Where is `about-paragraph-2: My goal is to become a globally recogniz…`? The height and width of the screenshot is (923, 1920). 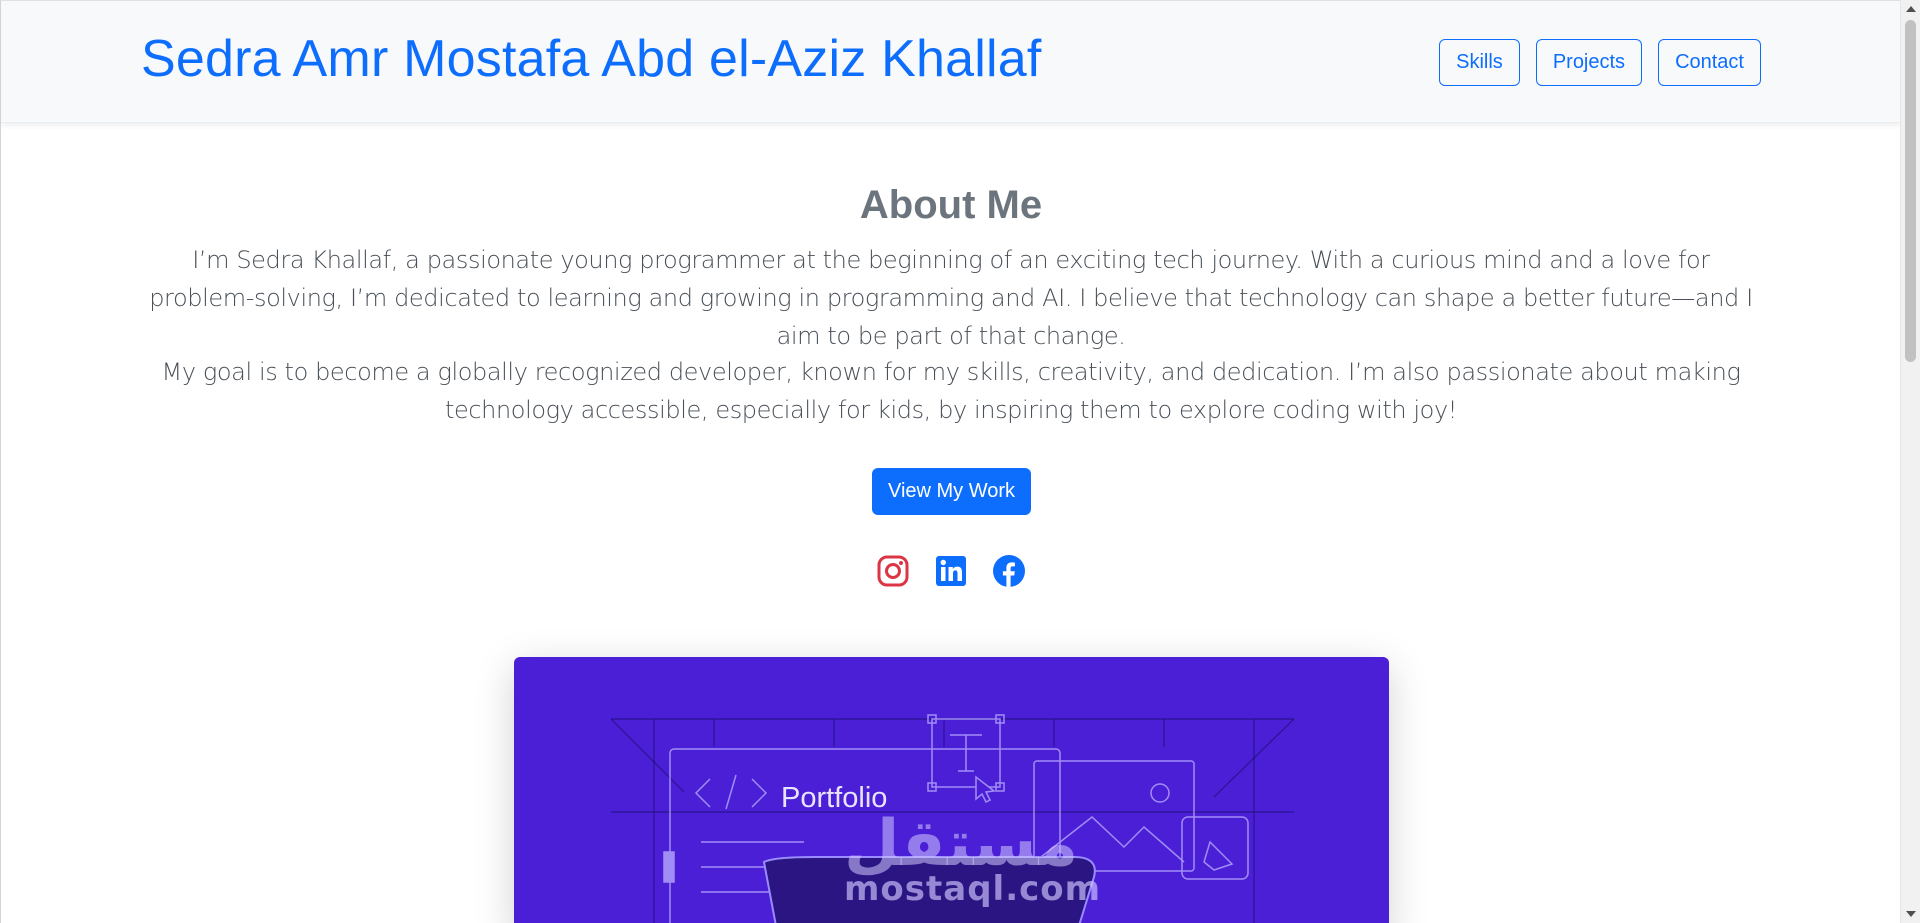
about-paragraph-2: My goal is to become a globally recogniz… is located at coordinates (951, 391).